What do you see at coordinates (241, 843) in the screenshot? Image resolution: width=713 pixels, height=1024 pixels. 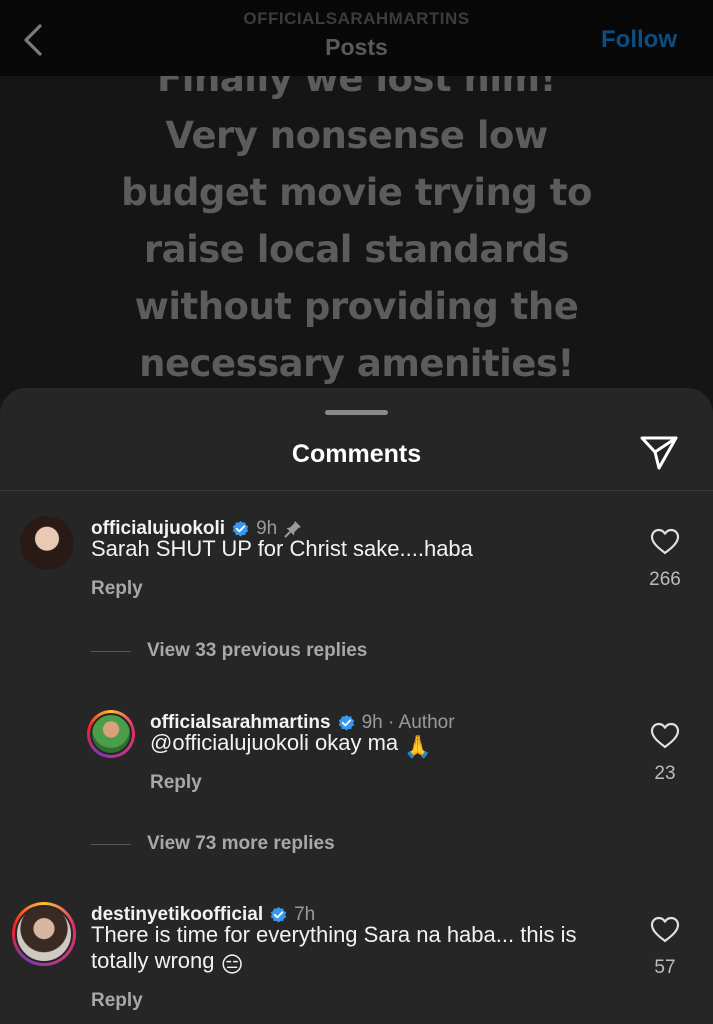 I see `view-replies-label: View 73 more replies` at bounding box center [241, 843].